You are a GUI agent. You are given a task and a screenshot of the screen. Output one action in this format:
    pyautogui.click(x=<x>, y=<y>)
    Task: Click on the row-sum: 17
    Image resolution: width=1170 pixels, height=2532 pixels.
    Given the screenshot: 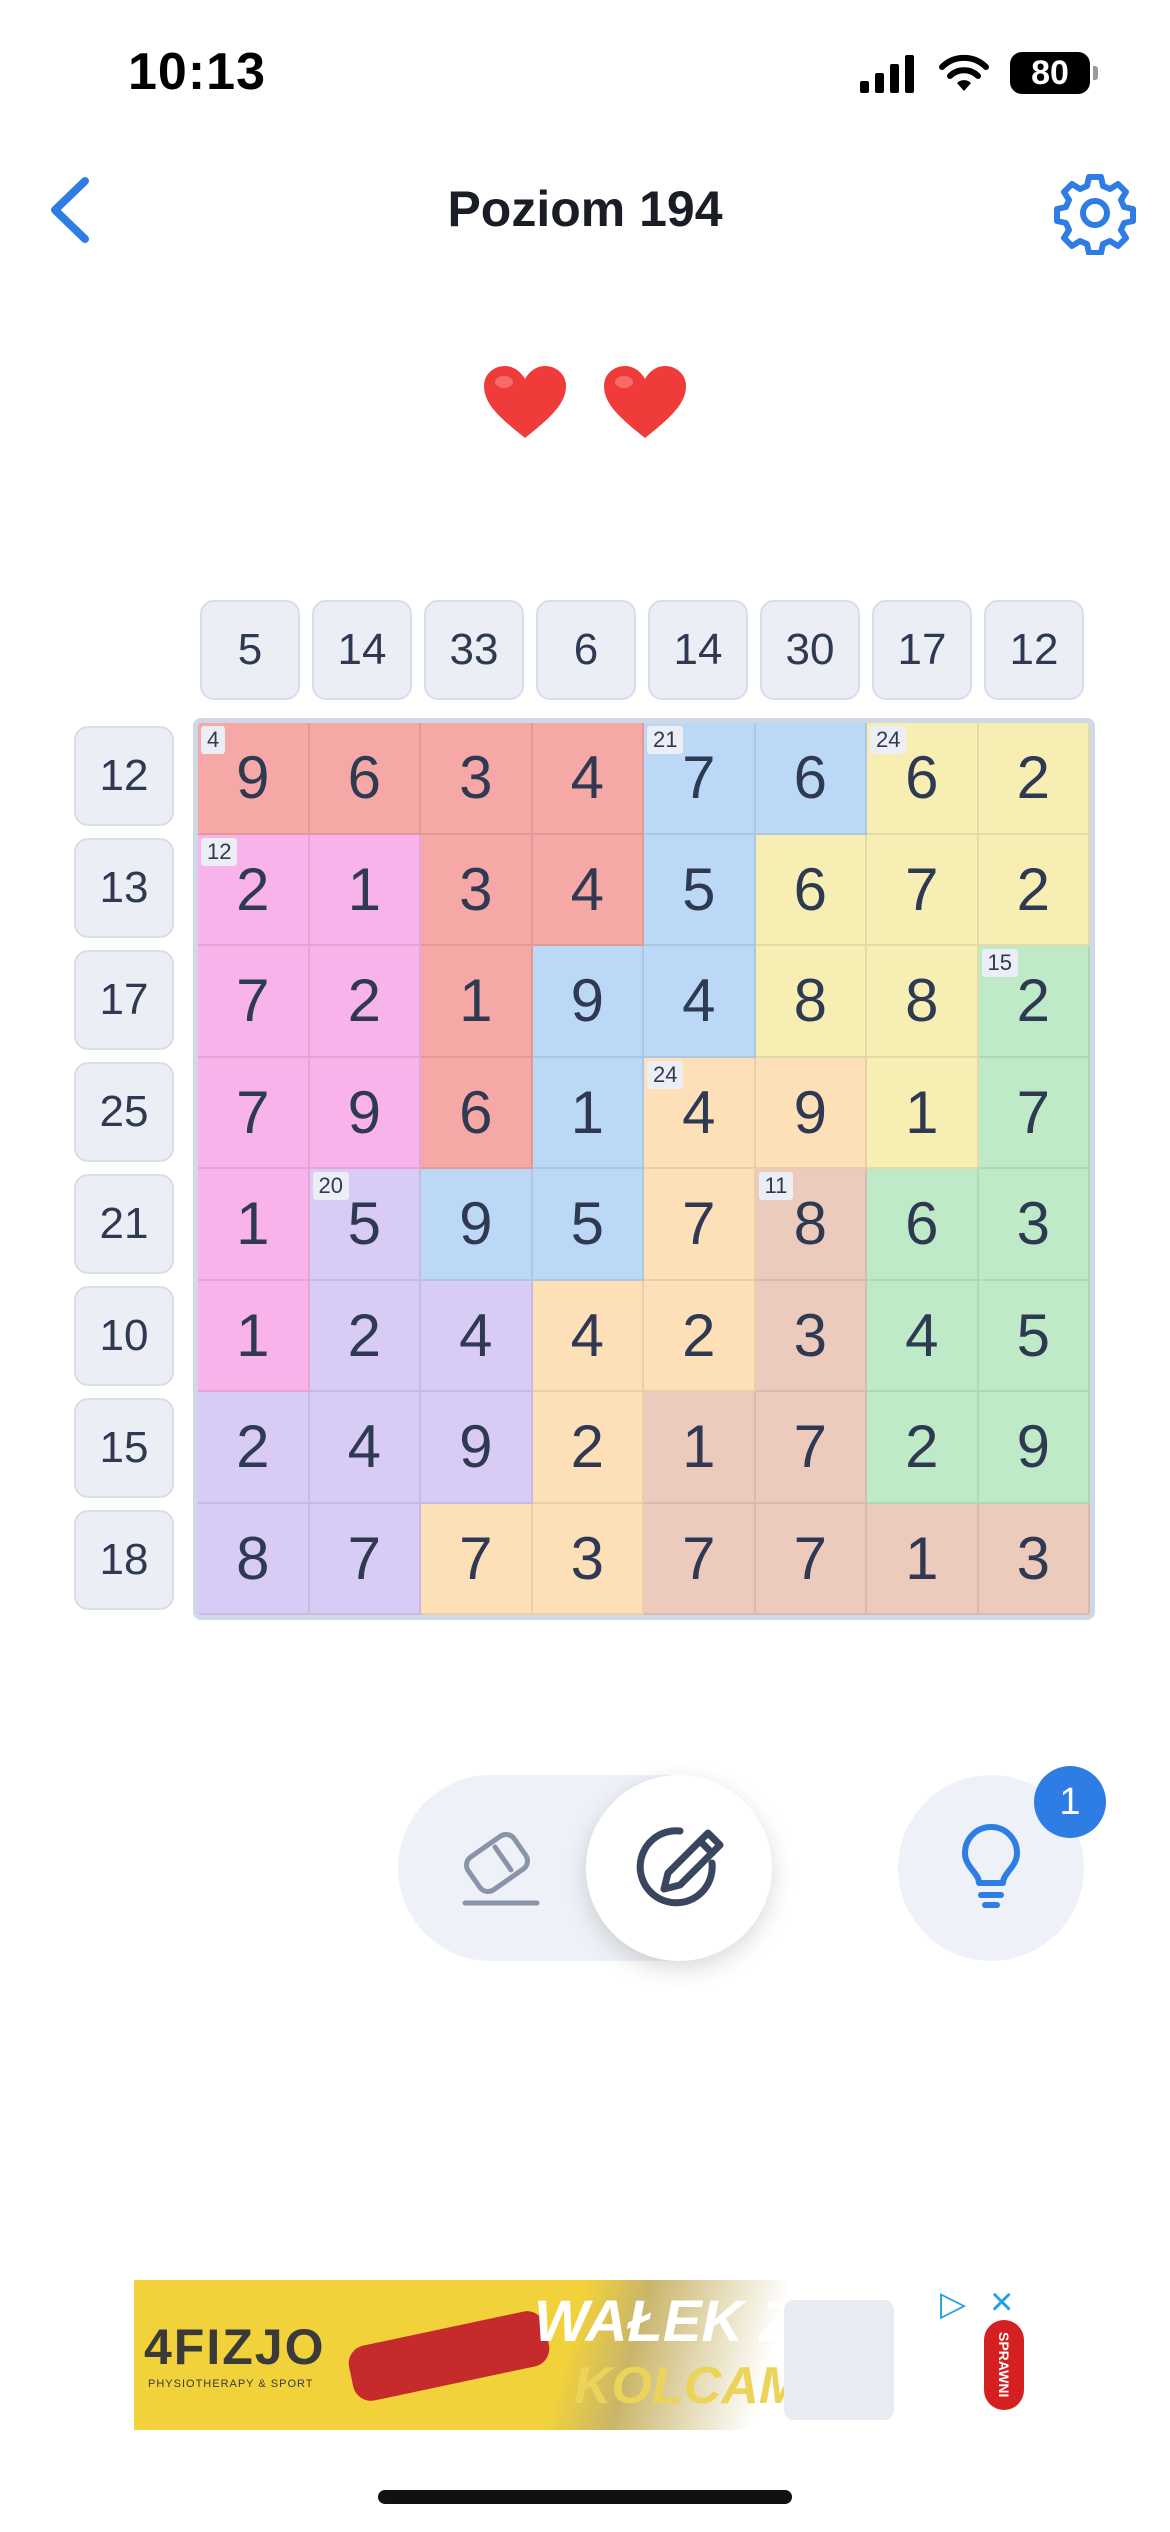 What is the action you would take?
    pyautogui.click(x=124, y=1000)
    